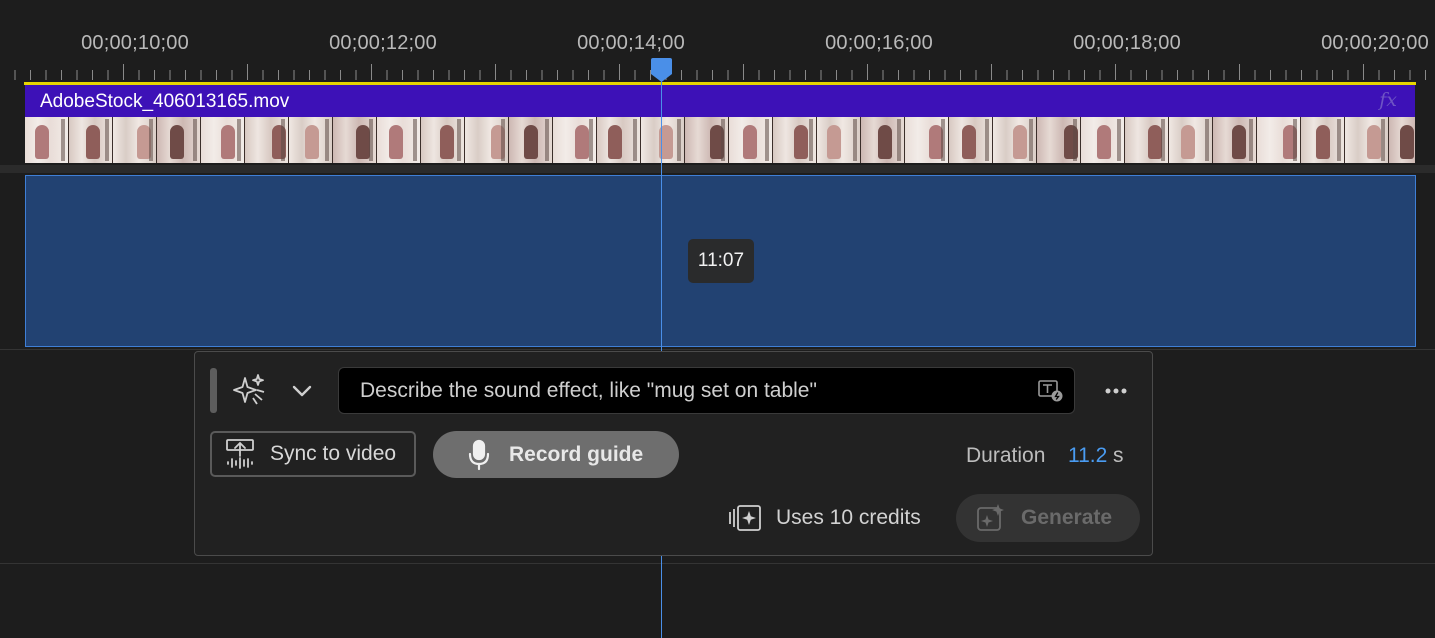 The image size is (1435, 638). Describe the element at coordinates (631, 43) in the screenshot. I see `ruler-timecode-label: 00;00;14;00` at that location.